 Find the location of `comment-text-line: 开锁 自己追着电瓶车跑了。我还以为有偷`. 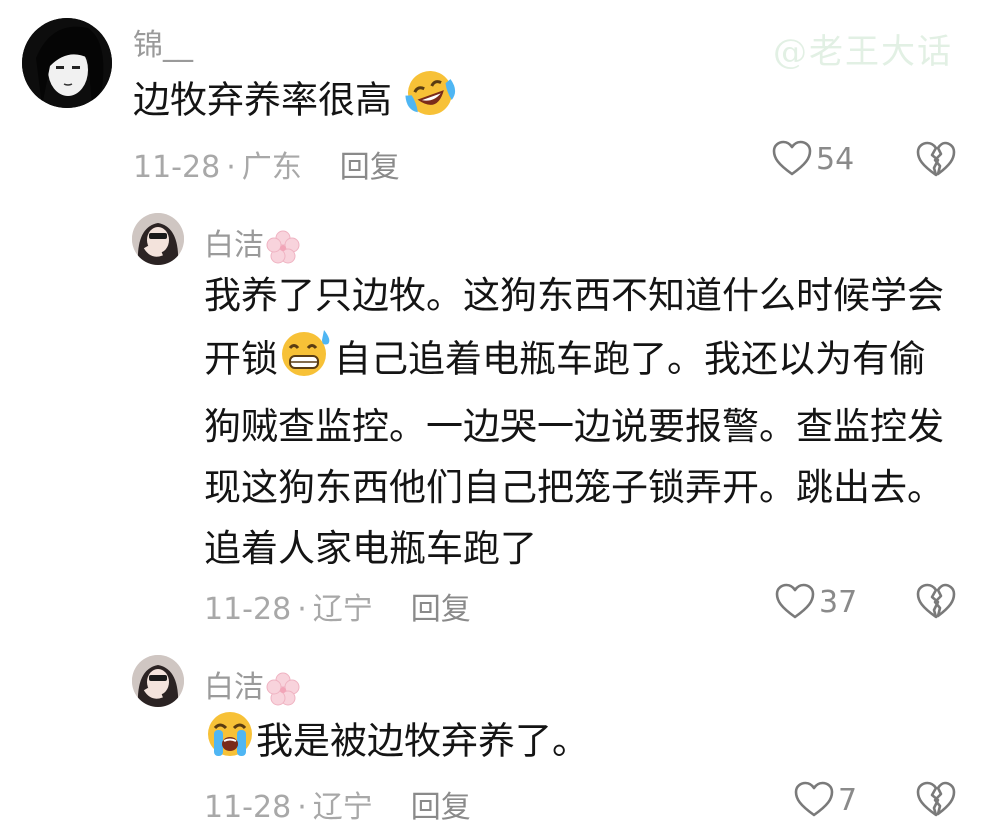

comment-text-line: 开锁 自己追着电瓶车跑了。我还以为有偷 is located at coordinates (574, 361).